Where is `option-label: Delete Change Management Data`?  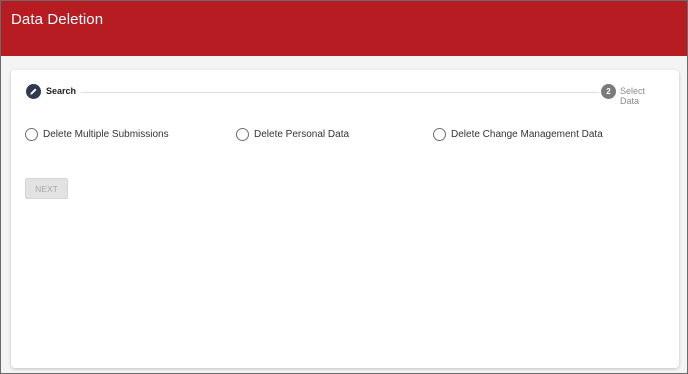
option-label: Delete Change Management Data is located at coordinates (527, 134).